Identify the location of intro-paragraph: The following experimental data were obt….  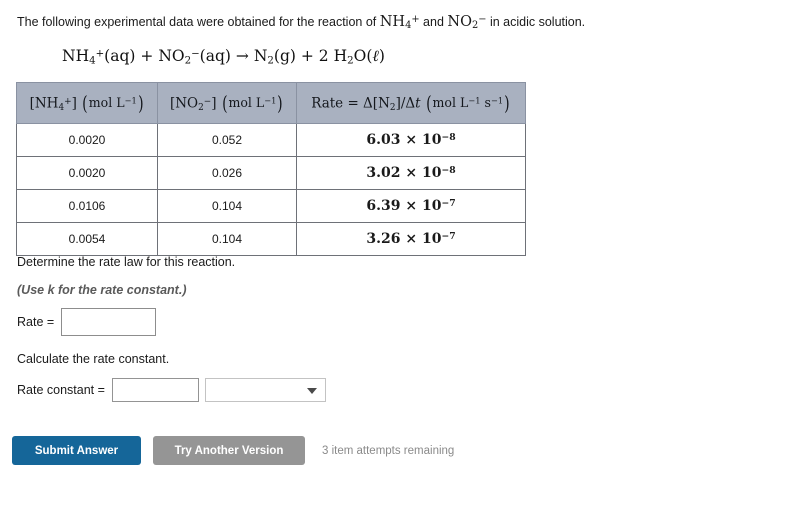
(301, 23).